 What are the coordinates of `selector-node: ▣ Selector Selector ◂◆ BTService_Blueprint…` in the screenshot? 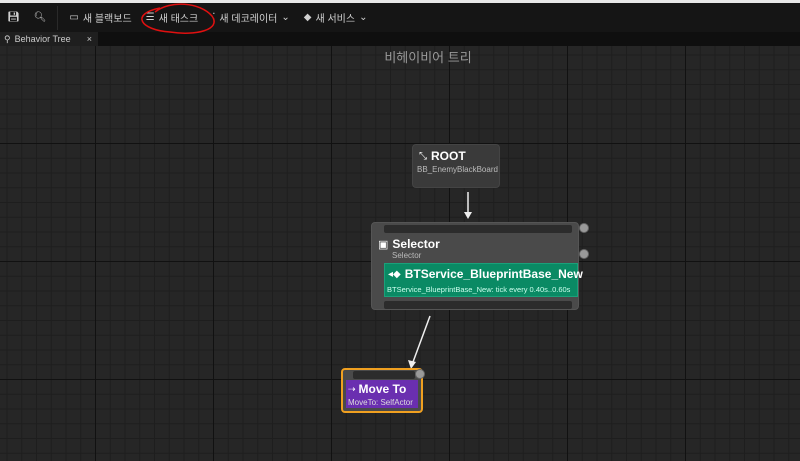 It's located at (477, 266).